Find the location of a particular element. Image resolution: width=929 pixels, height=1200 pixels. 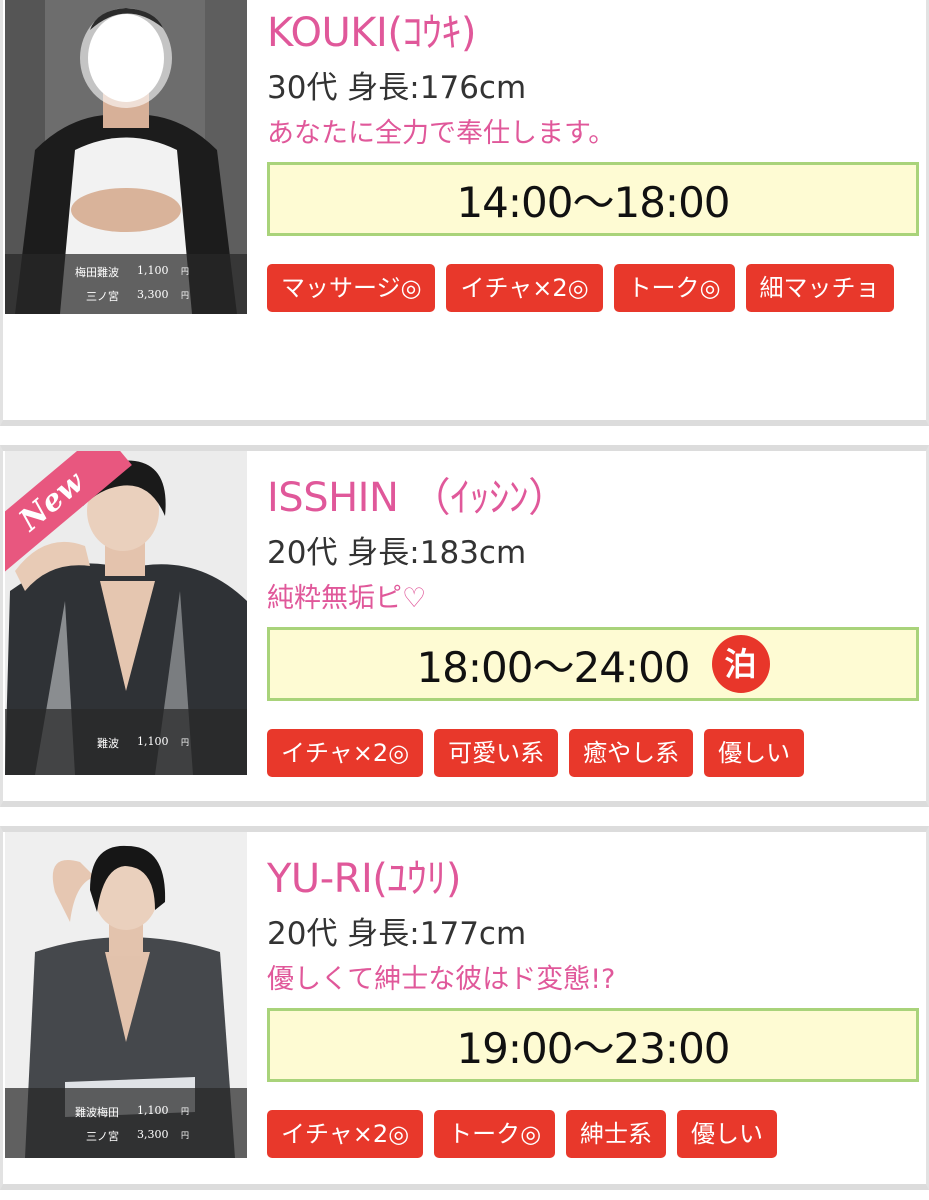

cast-photo: New 難波 1,100 円 is located at coordinates (126, 613).